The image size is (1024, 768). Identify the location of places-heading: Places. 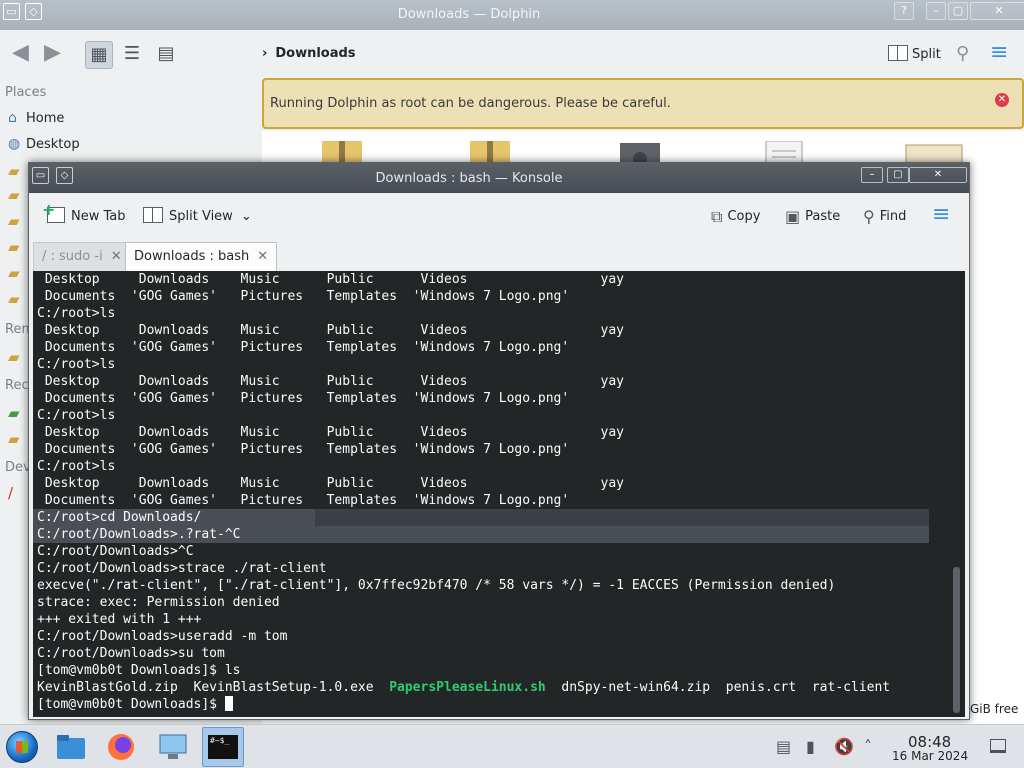
(26, 92).